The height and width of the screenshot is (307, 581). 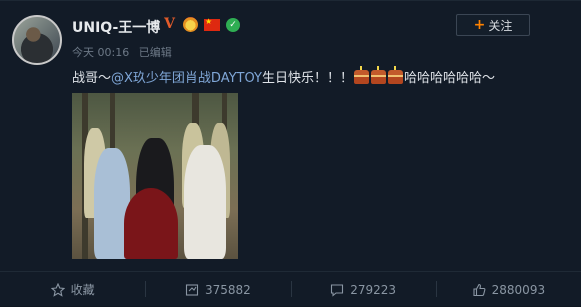 I want to click on post-meta: 今天 00:16 已编辑, so click(x=125, y=52).